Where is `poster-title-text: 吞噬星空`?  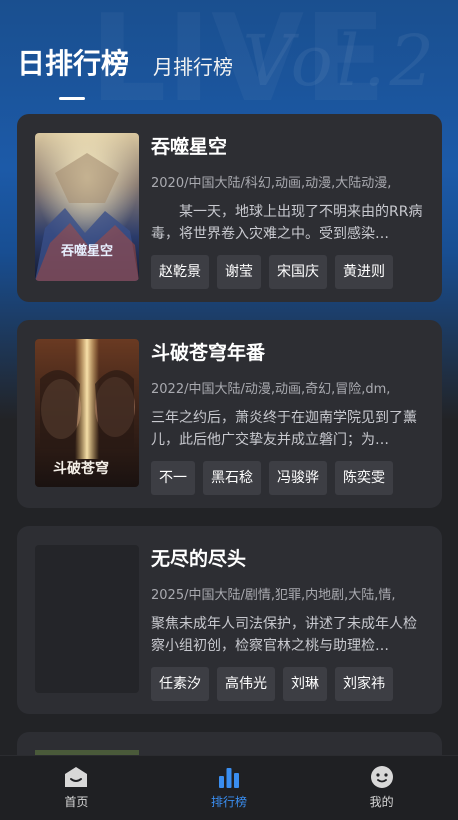 poster-title-text: 吞噬星空 is located at coordinates (87, 251).